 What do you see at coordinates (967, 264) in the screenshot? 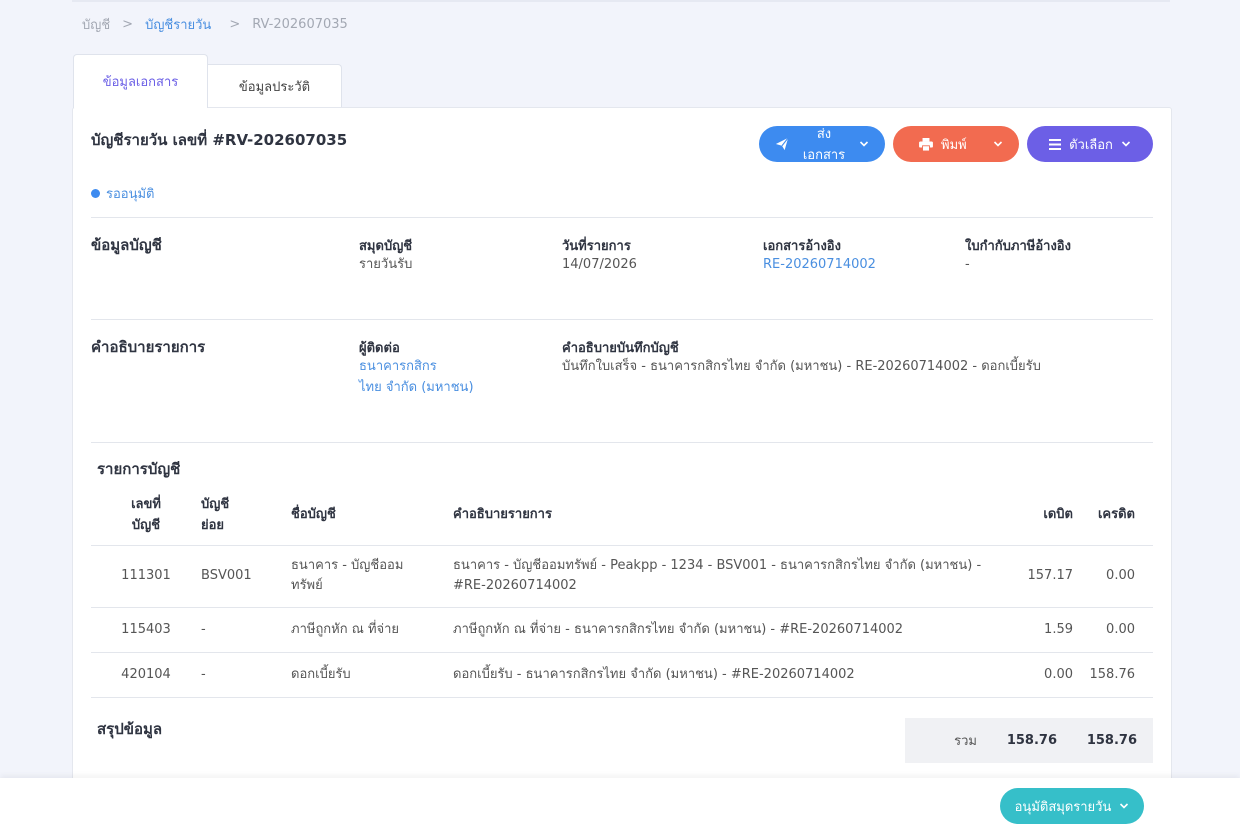
I see `tax-invoice-ref-value: -` at bounding box center [967, 264].